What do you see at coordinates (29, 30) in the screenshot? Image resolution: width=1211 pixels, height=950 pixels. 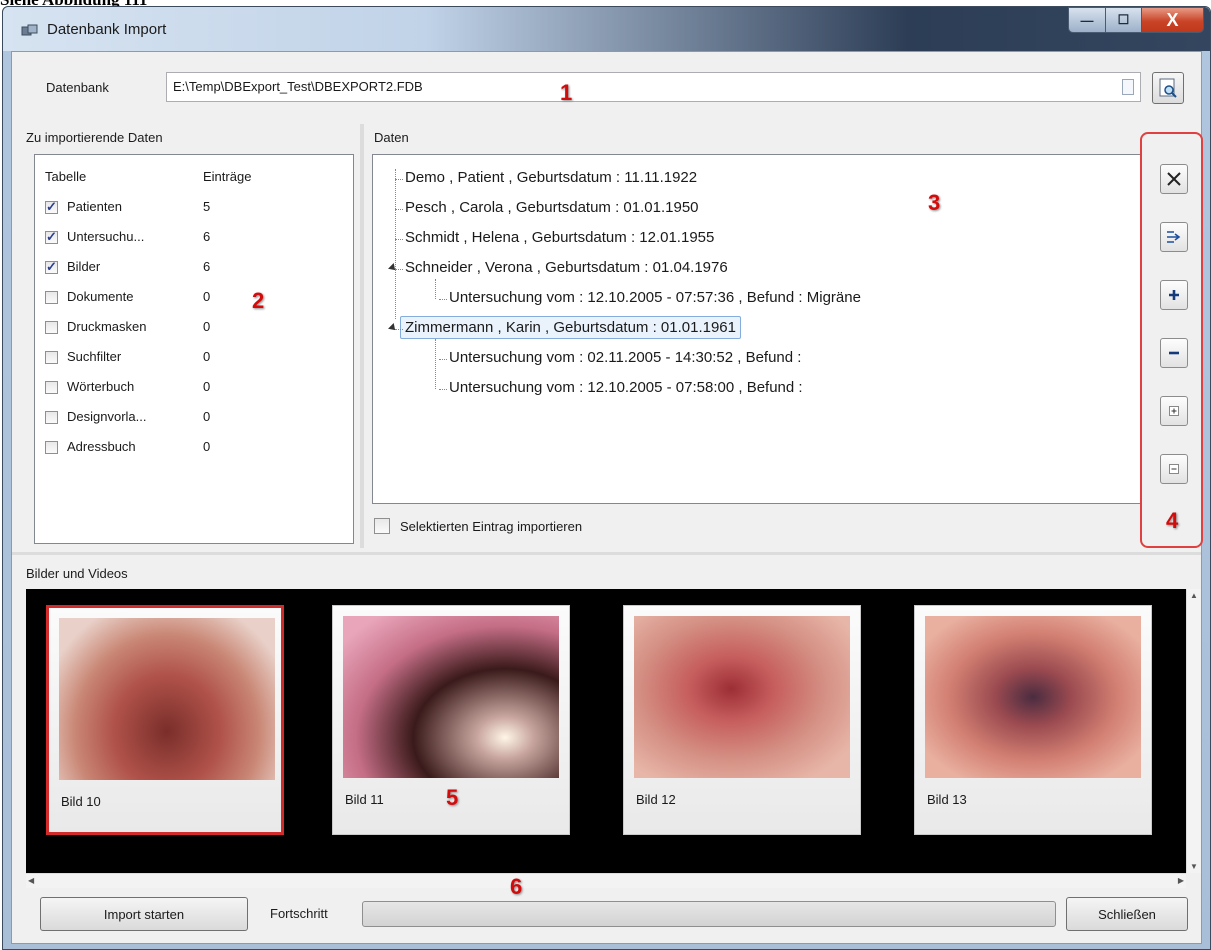 I see `database-import-icon` at bounding box center [29, 30].